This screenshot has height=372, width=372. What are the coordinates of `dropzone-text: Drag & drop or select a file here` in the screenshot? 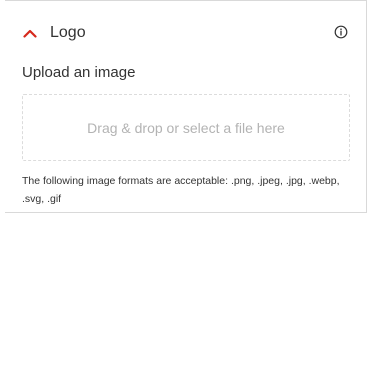 It's located at (186, 127).